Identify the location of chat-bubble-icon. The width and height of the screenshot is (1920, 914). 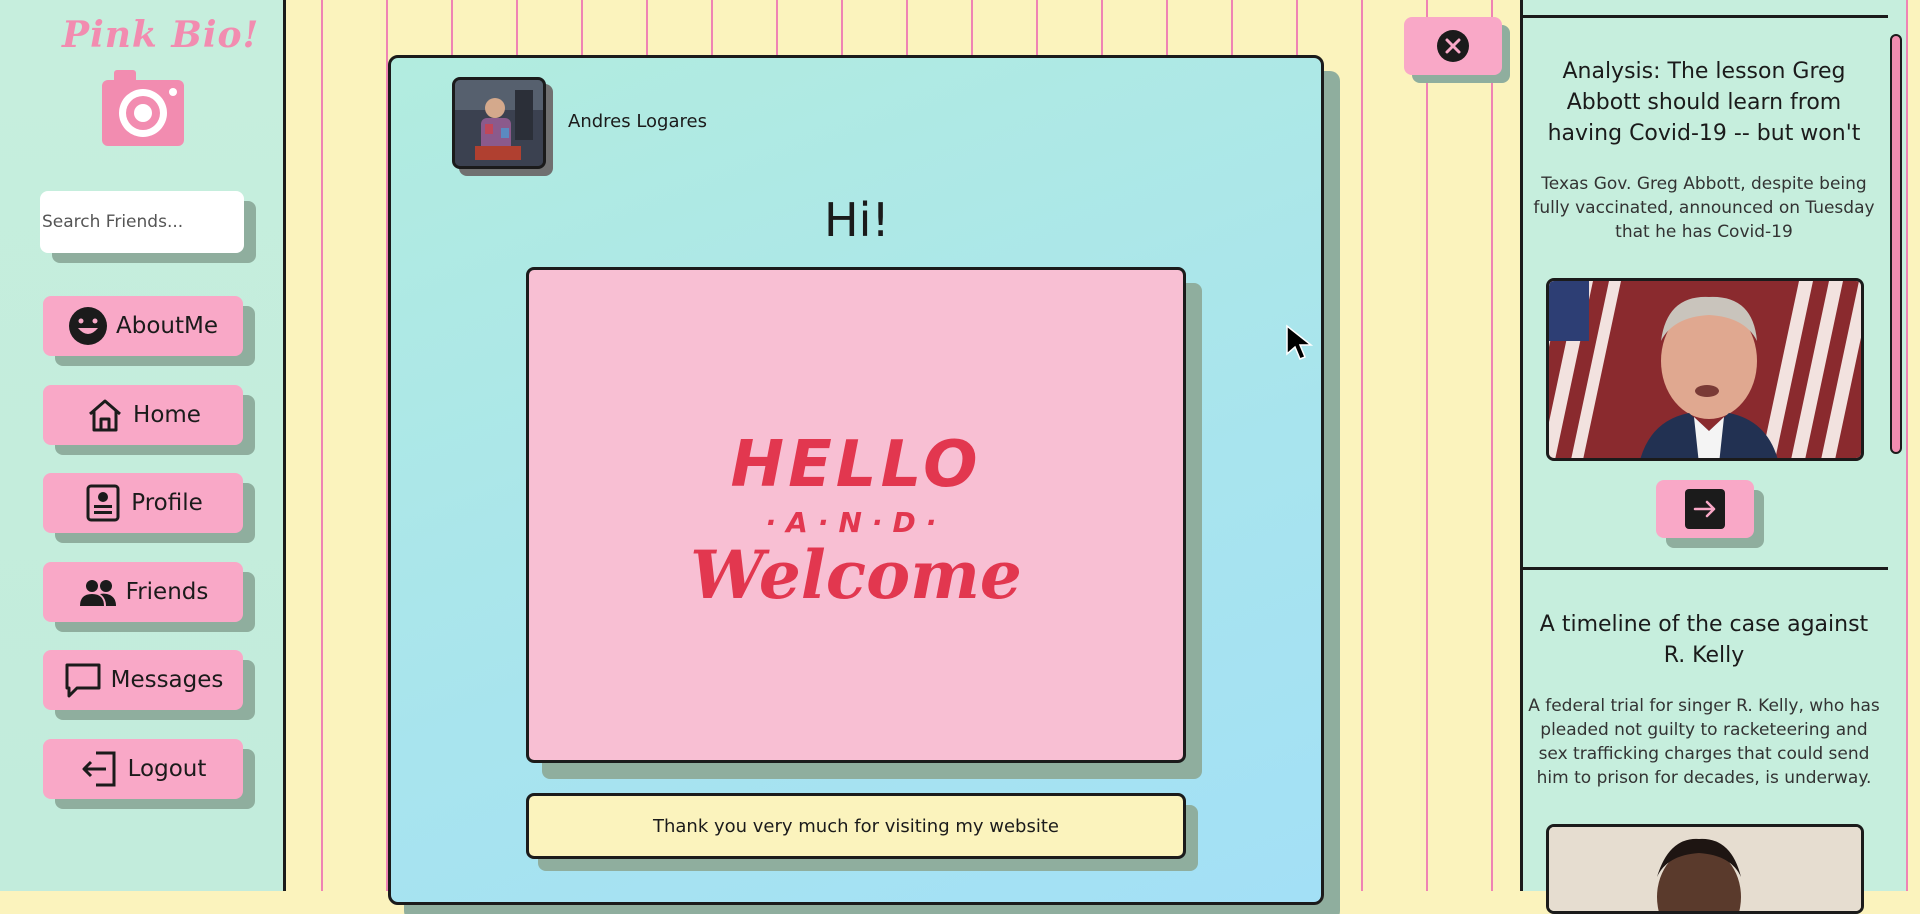
(83, 680).